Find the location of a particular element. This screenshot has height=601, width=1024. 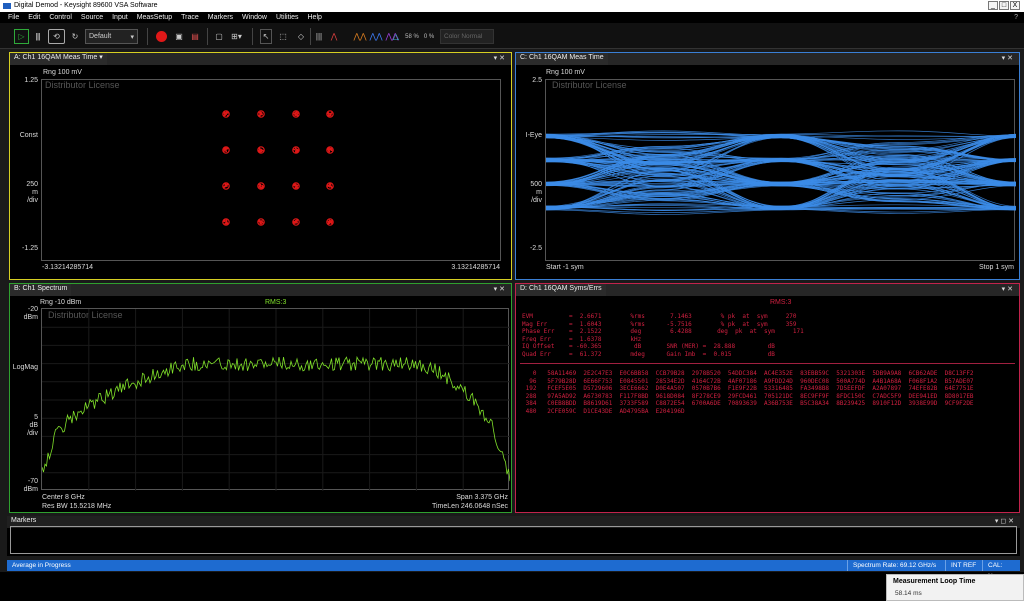

bars-icon: ||| is located at coordinates (319, 36).